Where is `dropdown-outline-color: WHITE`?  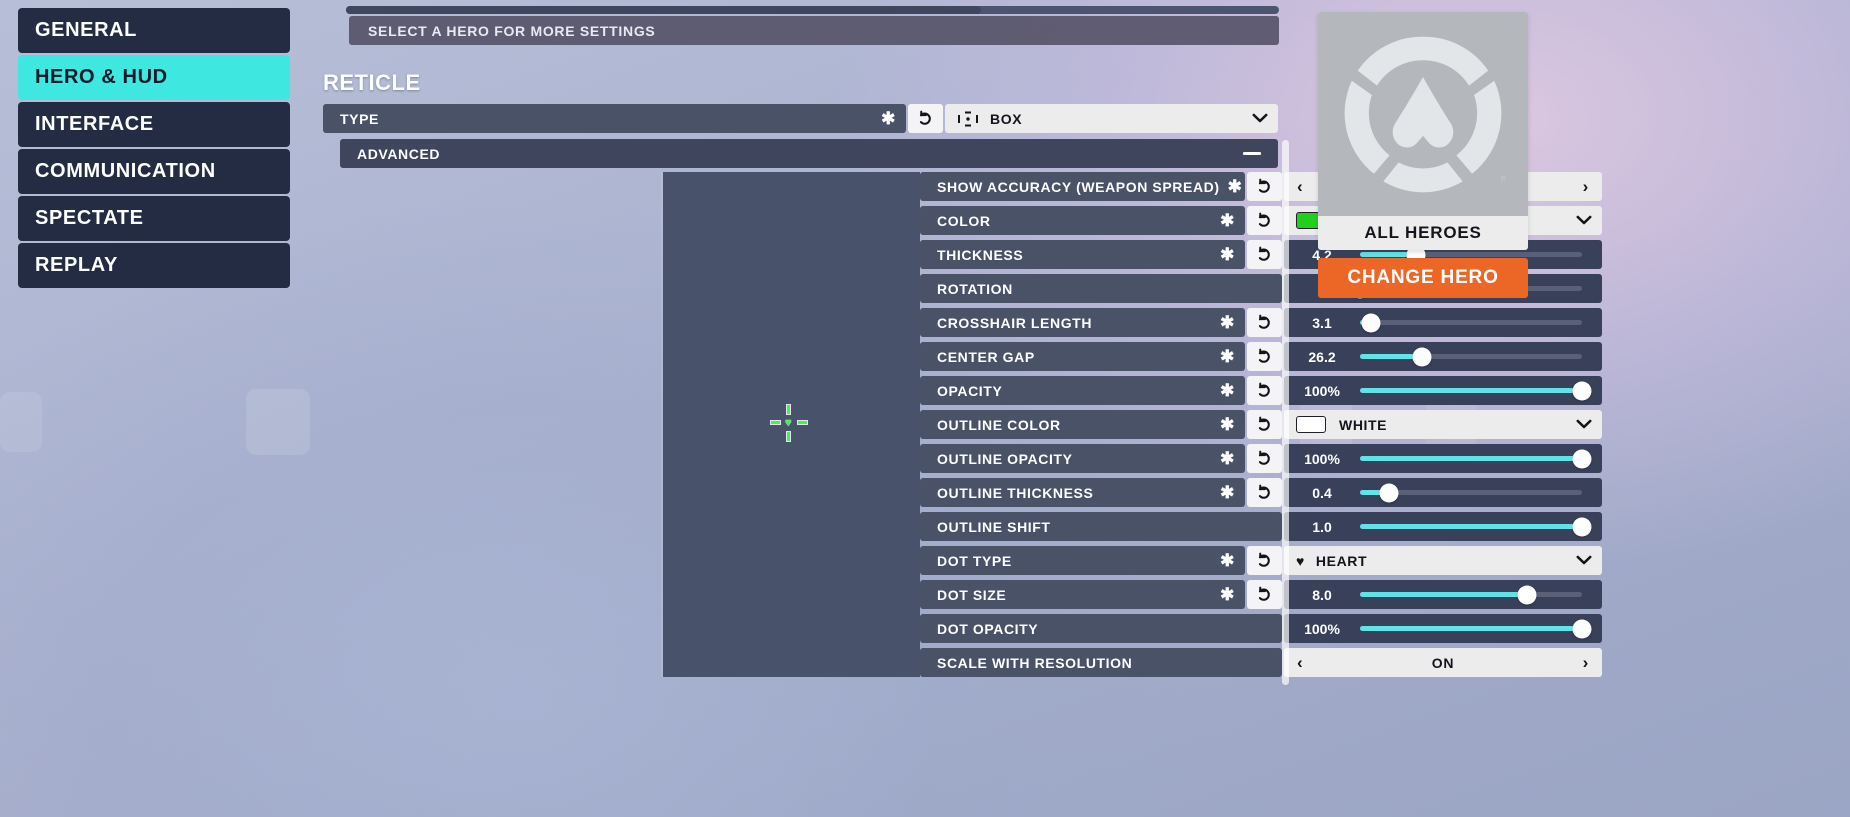
dropdown-outline-color: WHITE is located at coordinates (1443, 424).